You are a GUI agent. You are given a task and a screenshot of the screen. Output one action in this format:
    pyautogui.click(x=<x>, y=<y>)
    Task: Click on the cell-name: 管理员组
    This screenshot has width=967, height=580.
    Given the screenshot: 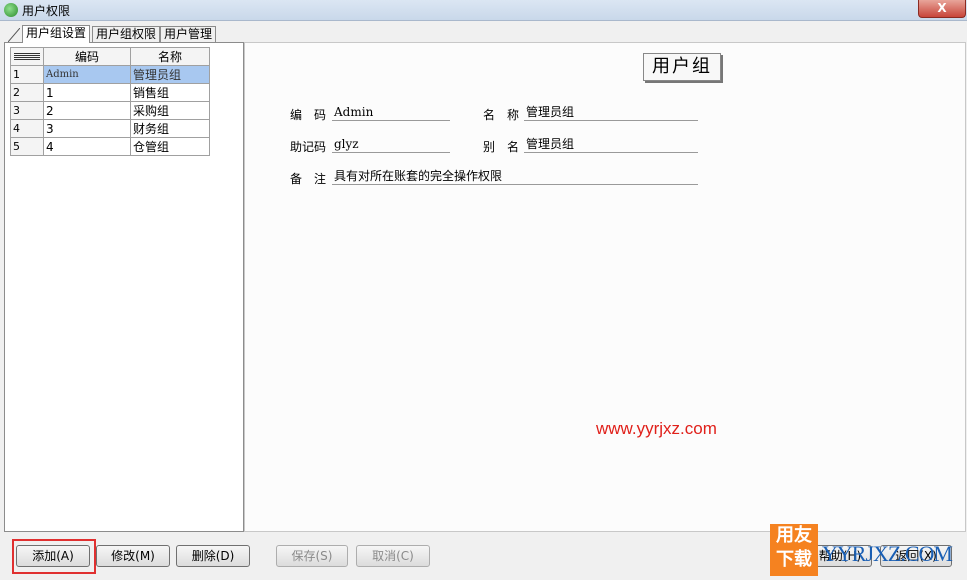 What is the action you would take?
    pyautogui.click(x=170, y=74)
    